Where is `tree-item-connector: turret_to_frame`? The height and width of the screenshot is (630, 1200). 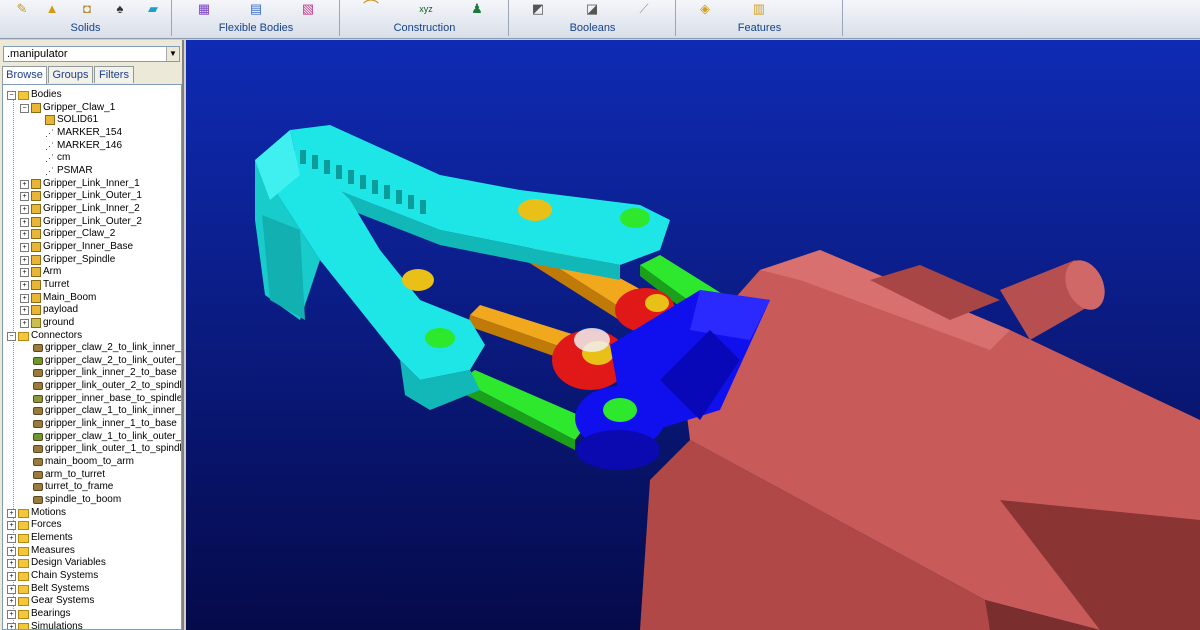
tree-item-connector: turret_to_frame is located at coordinates (73, 487).